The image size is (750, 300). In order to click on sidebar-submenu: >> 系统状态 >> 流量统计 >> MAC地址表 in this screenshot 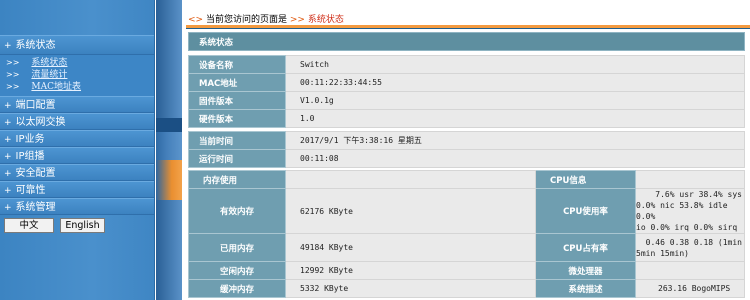, I will do `click(77, 75)`.